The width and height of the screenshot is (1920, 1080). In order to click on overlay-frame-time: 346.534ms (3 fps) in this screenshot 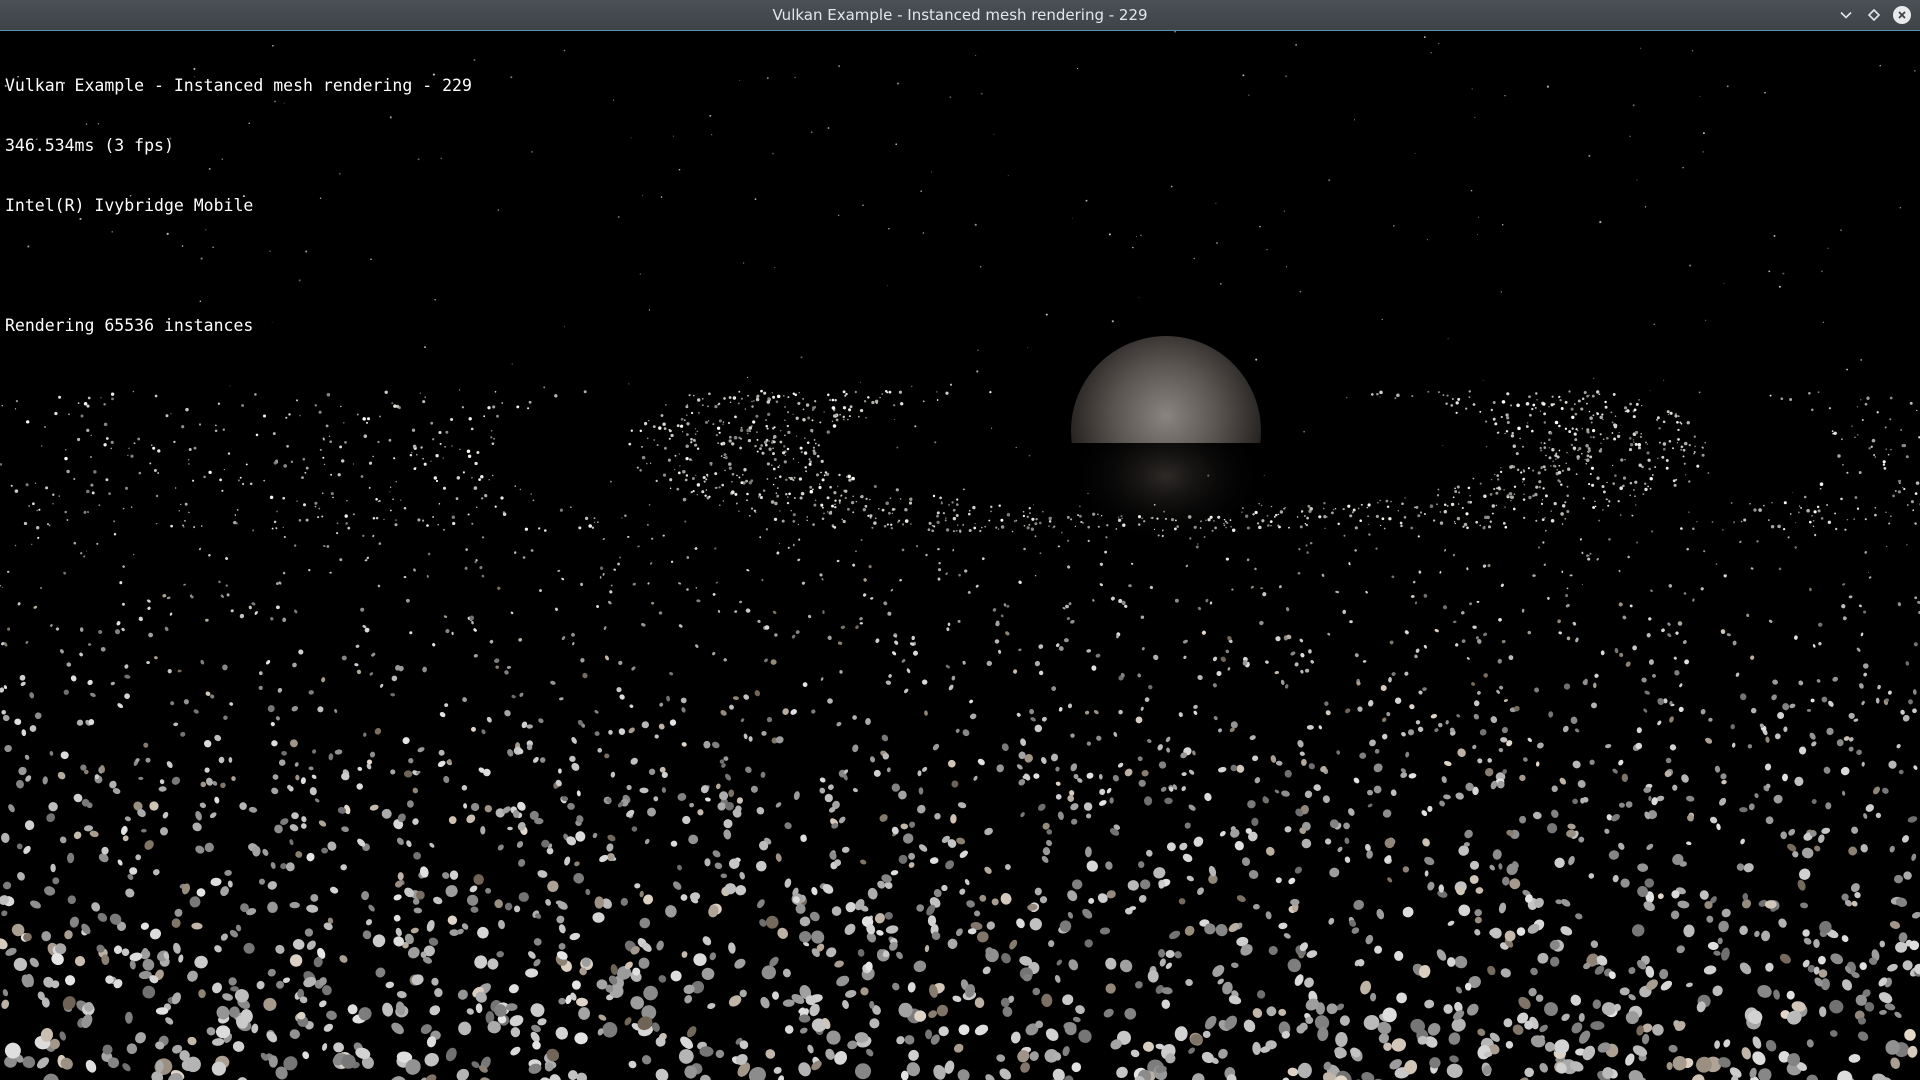, I will do `click(89, 145)`.